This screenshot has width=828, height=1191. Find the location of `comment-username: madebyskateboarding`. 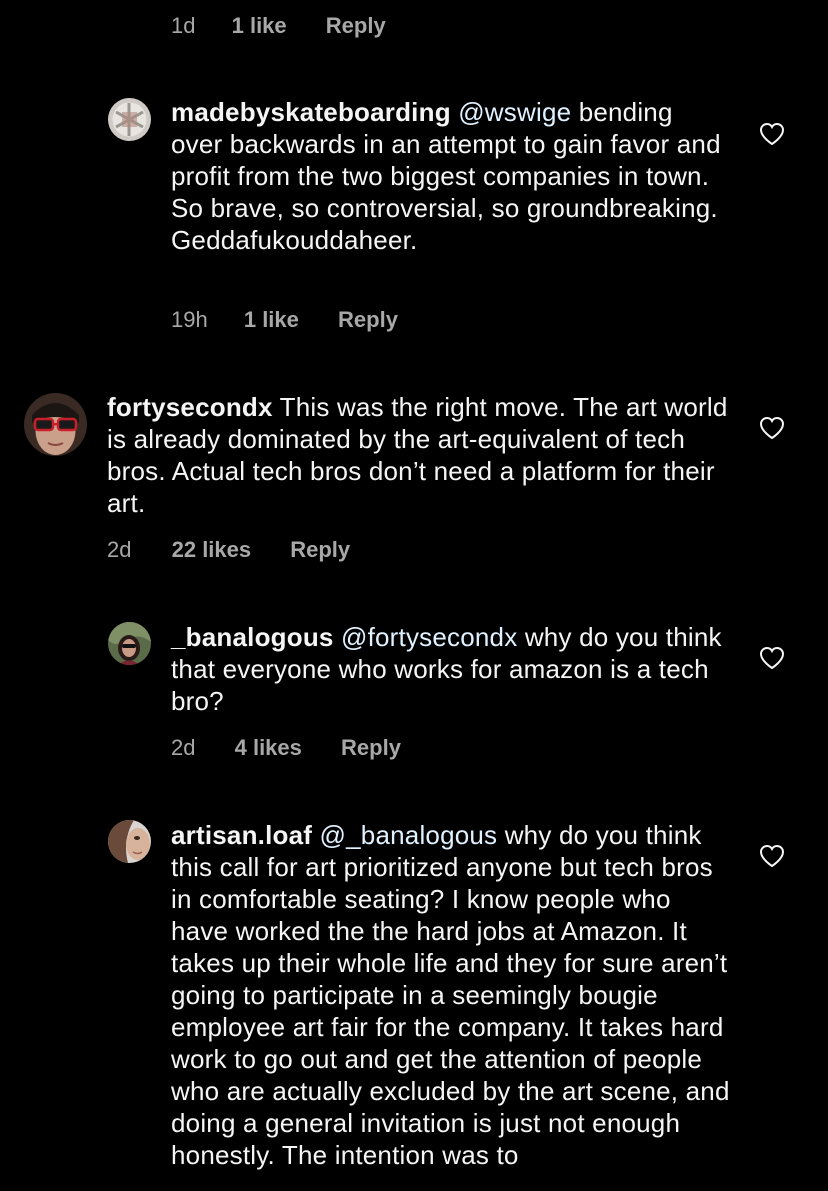

comment-username: madebyskateboarding is located at coordinates (311, 112).